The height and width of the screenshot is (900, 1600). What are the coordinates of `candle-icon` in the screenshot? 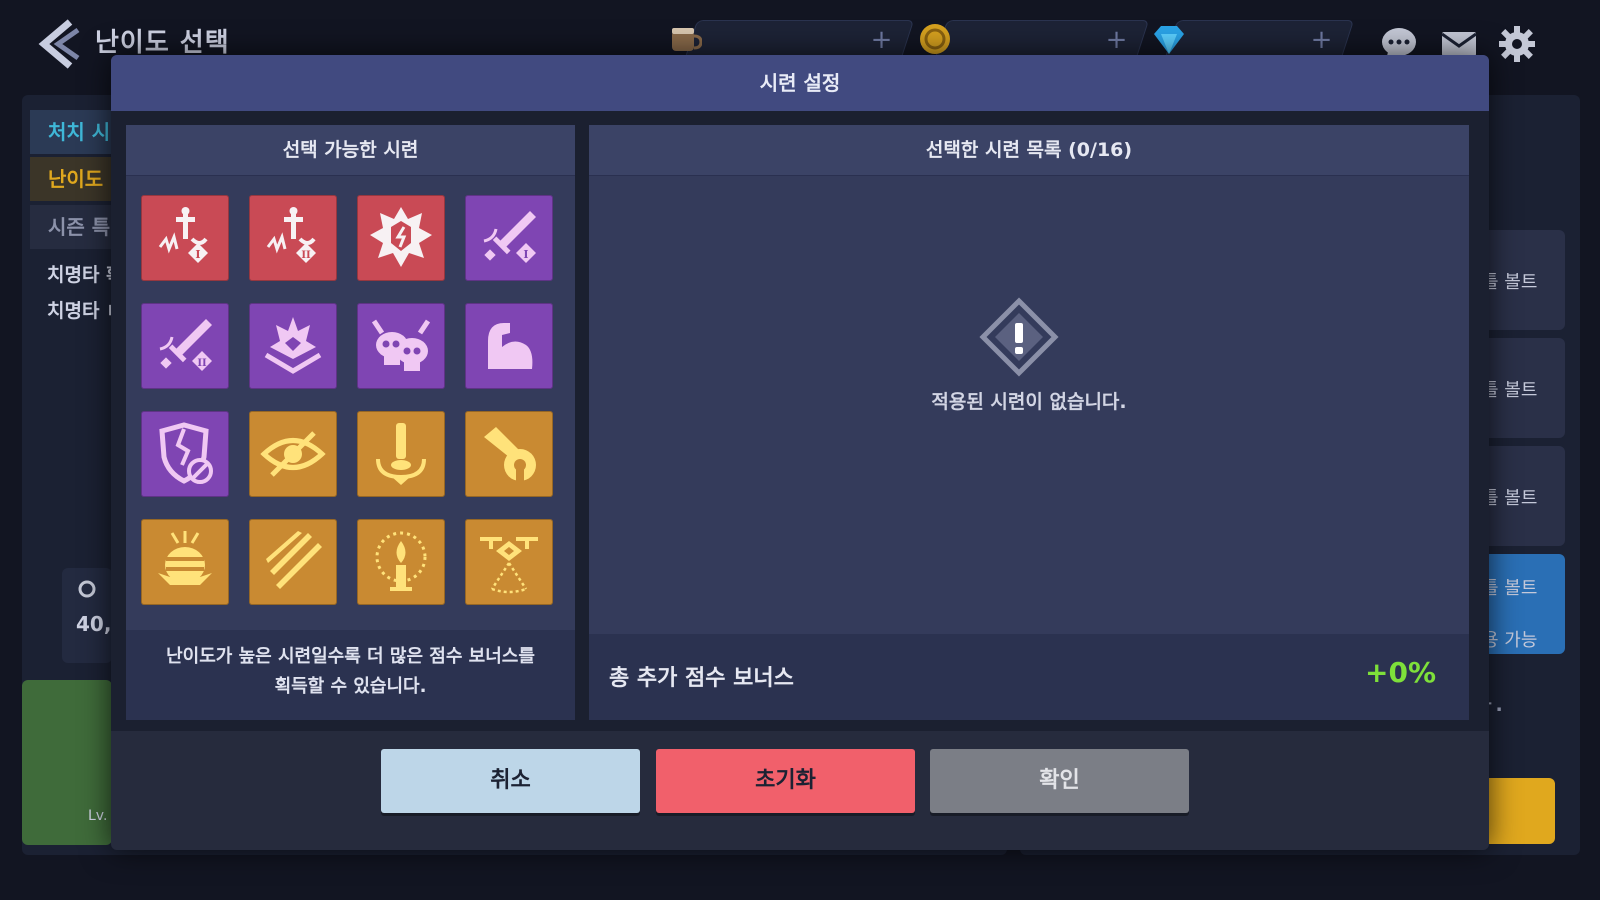 It's located at (401, 561).